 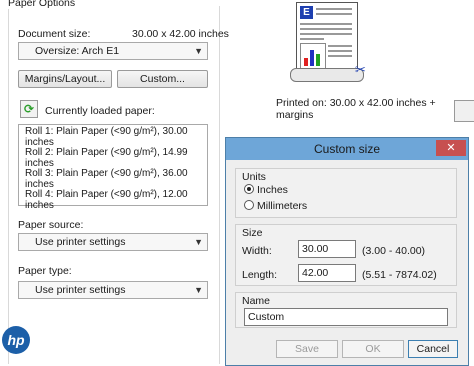 I want to click on radio-unselected-icon, so click(x=249, y=205).